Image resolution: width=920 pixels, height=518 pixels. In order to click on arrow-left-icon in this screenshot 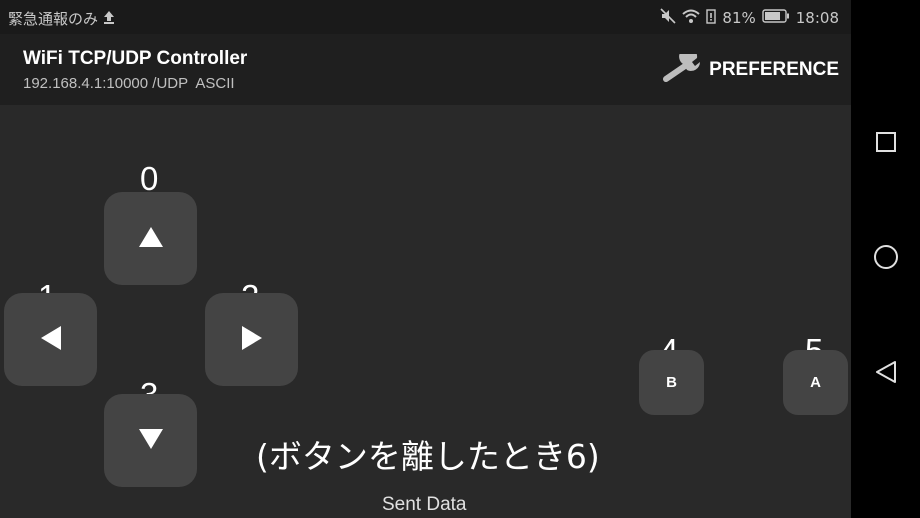, I will do `click(50, 339)`.